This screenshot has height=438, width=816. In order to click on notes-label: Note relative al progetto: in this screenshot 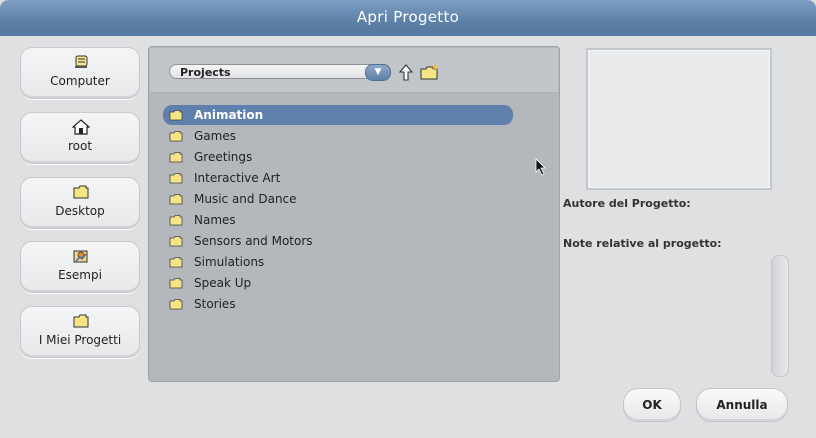, I will do `click(642, 243)`.